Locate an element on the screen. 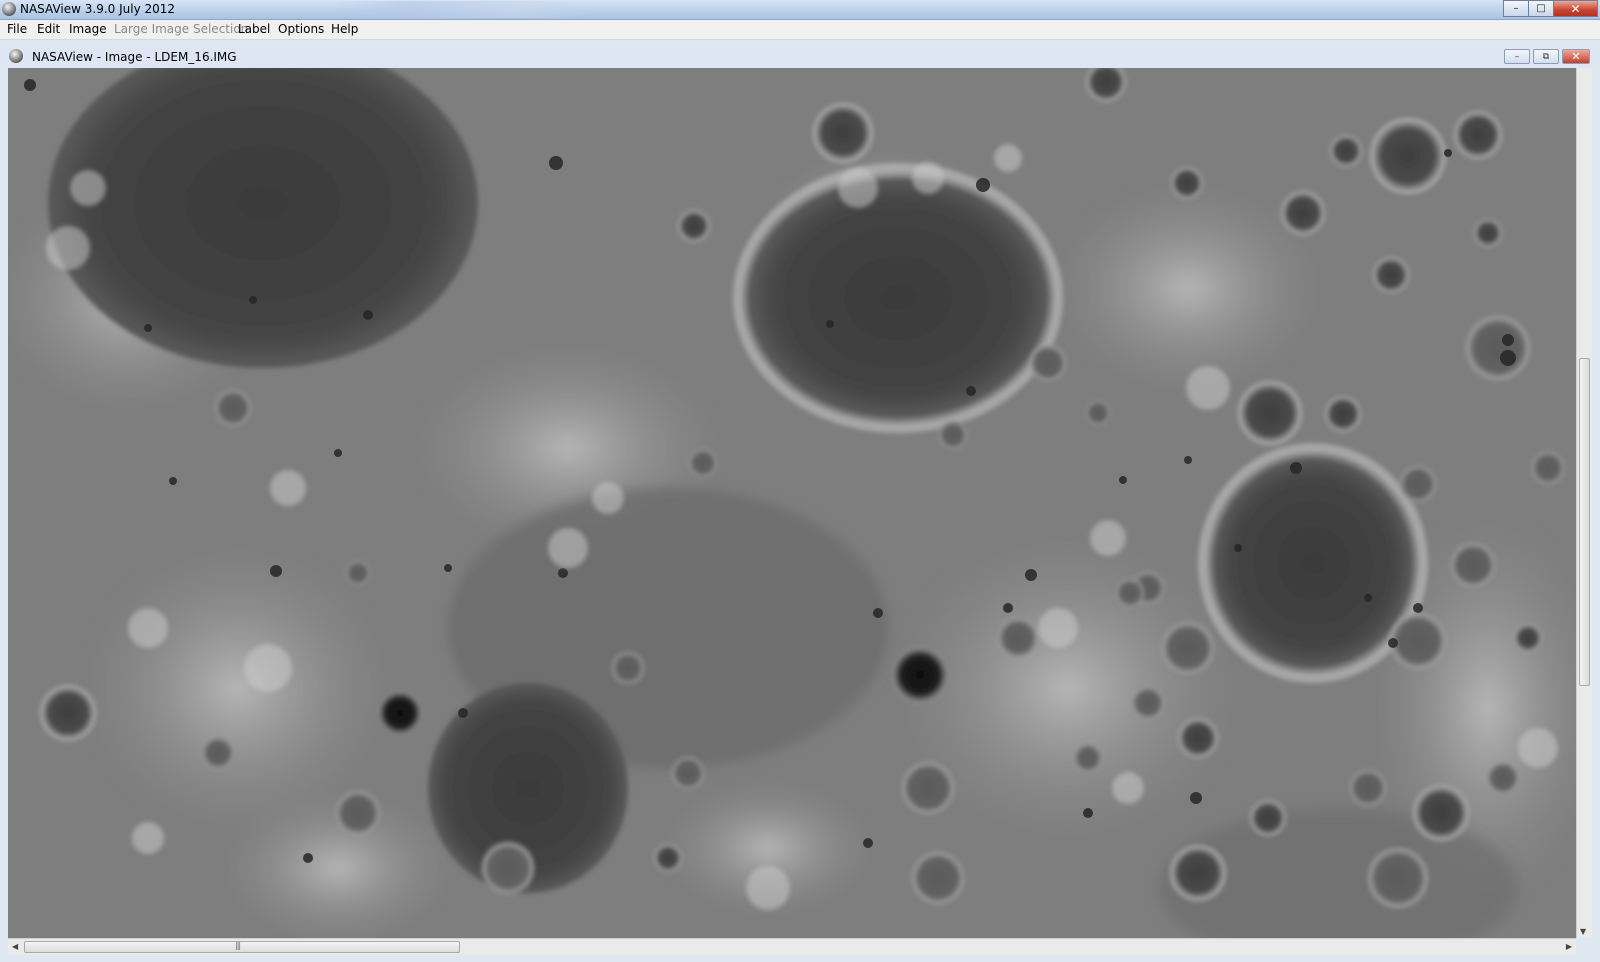 This screenshot has width=1600, height=962. image-window-titlebar: NASAView - Image - LDEM_16.IMG – ⧉ ✕ is located at coordinates (800, 57).